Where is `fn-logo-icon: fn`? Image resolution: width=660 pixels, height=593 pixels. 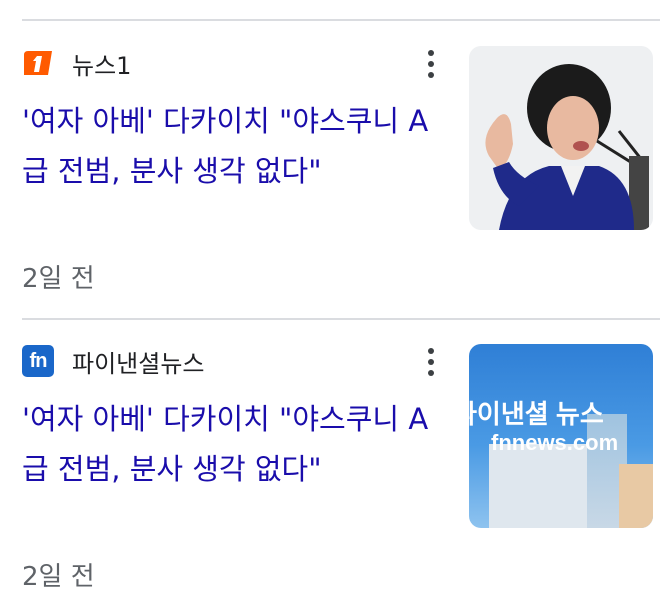
fn-logo-icon: fn is located at coordinates (38, 361).